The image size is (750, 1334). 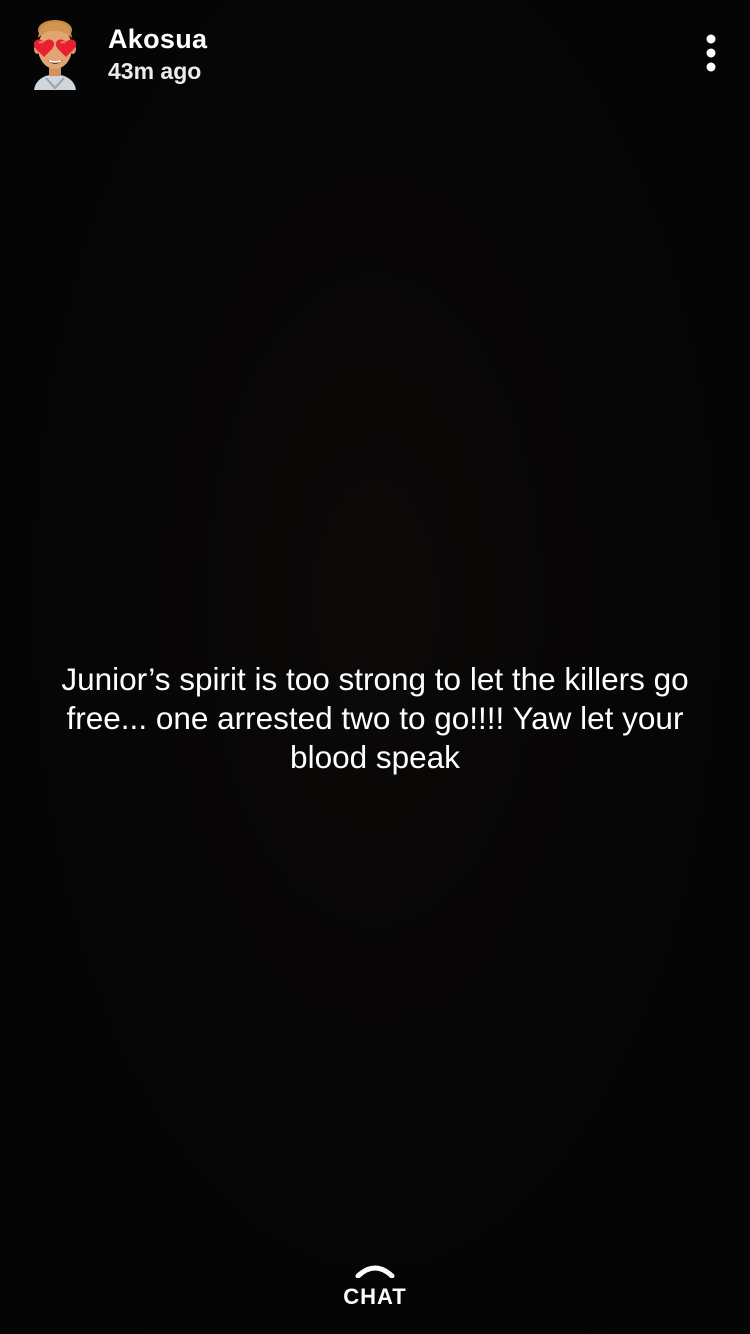 I want to click on user-avatar, so click(x=55, y=53).